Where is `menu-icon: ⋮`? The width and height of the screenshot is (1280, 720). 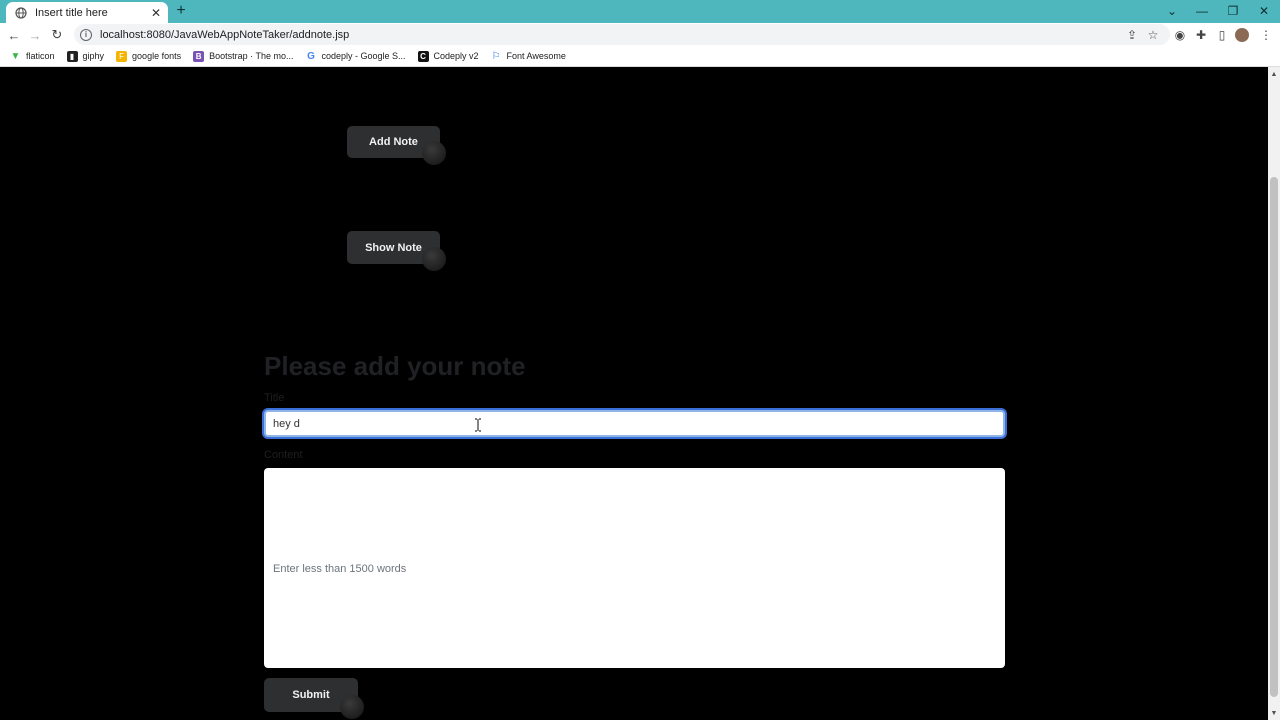
menu-icon: ⋮ is located at coordinates (1266, 35).